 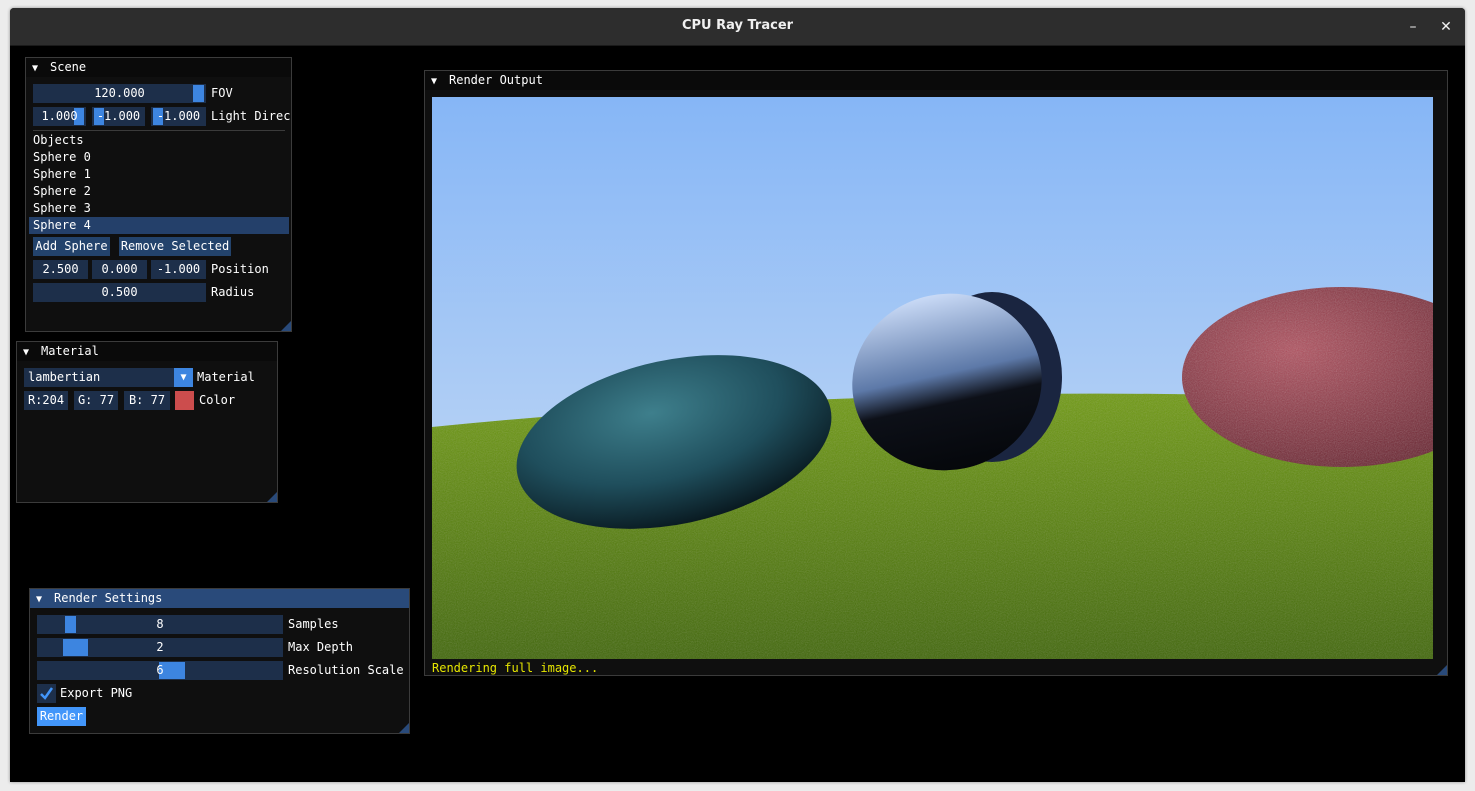 I want to click on fov-label: FOV, so click(x=222, y=93).